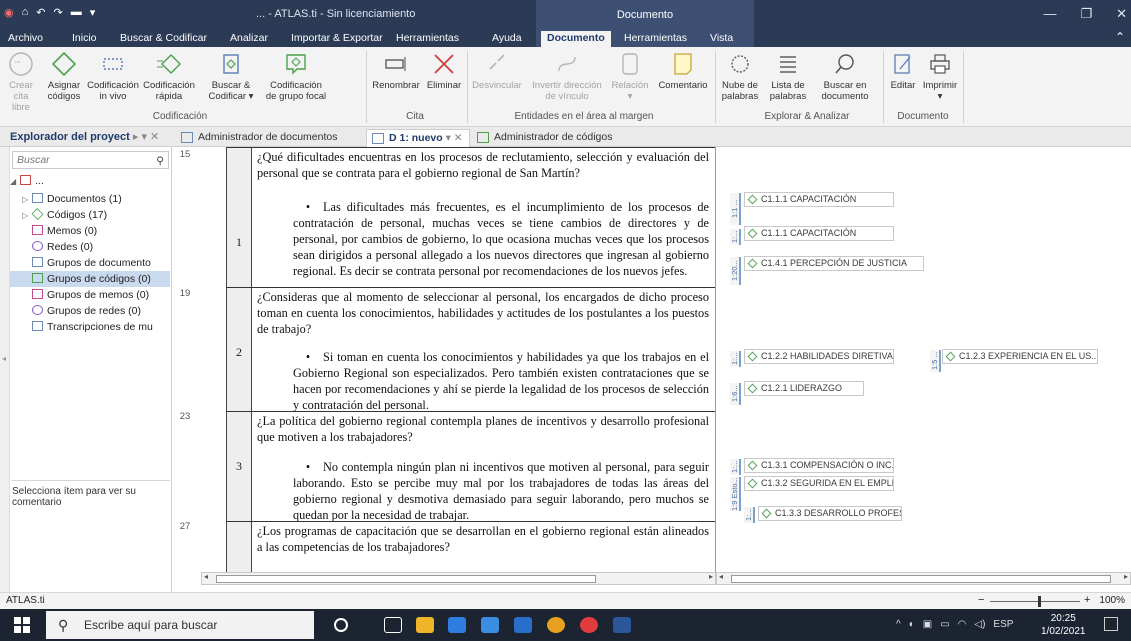 The image size is (1131, 641). Describe the element at coordinates (169, 76) in the screenshot. I see `codificacion-rapida-button: Codificación rápida` at that location.